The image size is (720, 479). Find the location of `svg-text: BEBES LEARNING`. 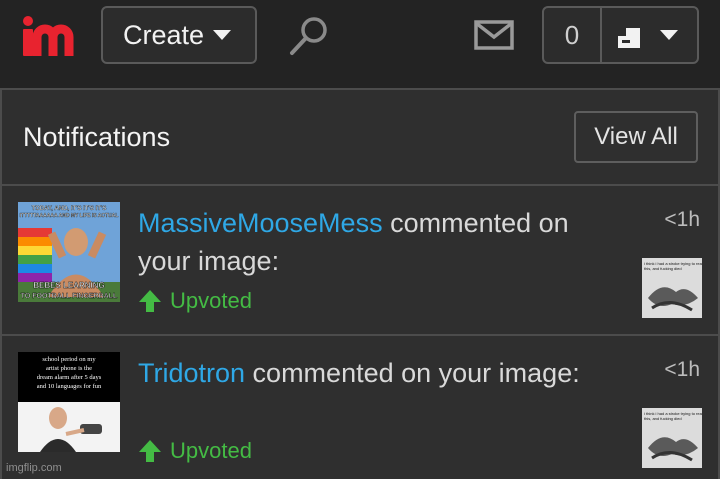

svg-text: BEBES LEARNING is located at coordinates (69, 285).